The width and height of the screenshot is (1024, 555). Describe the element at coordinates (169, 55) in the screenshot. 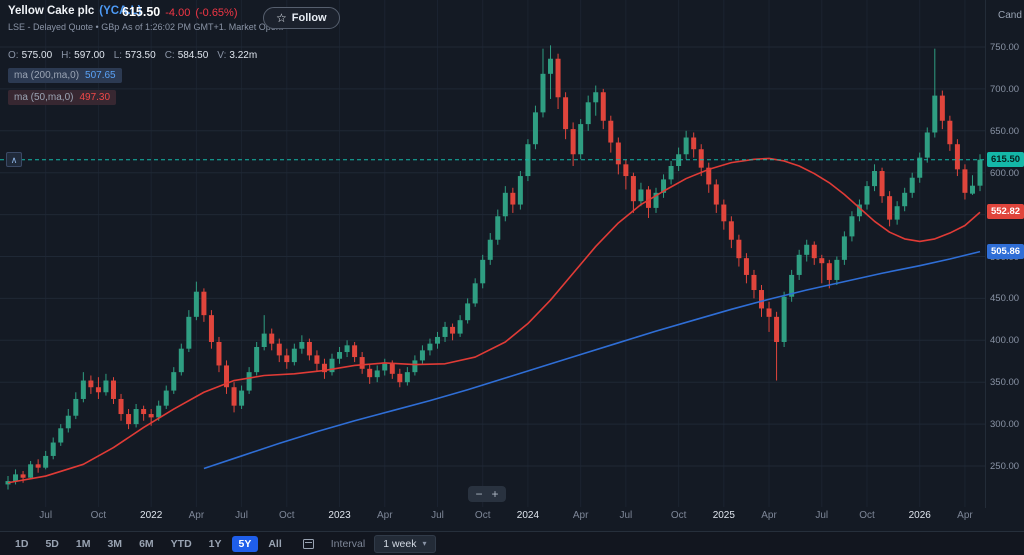

I see `close-label: C:` at that location.